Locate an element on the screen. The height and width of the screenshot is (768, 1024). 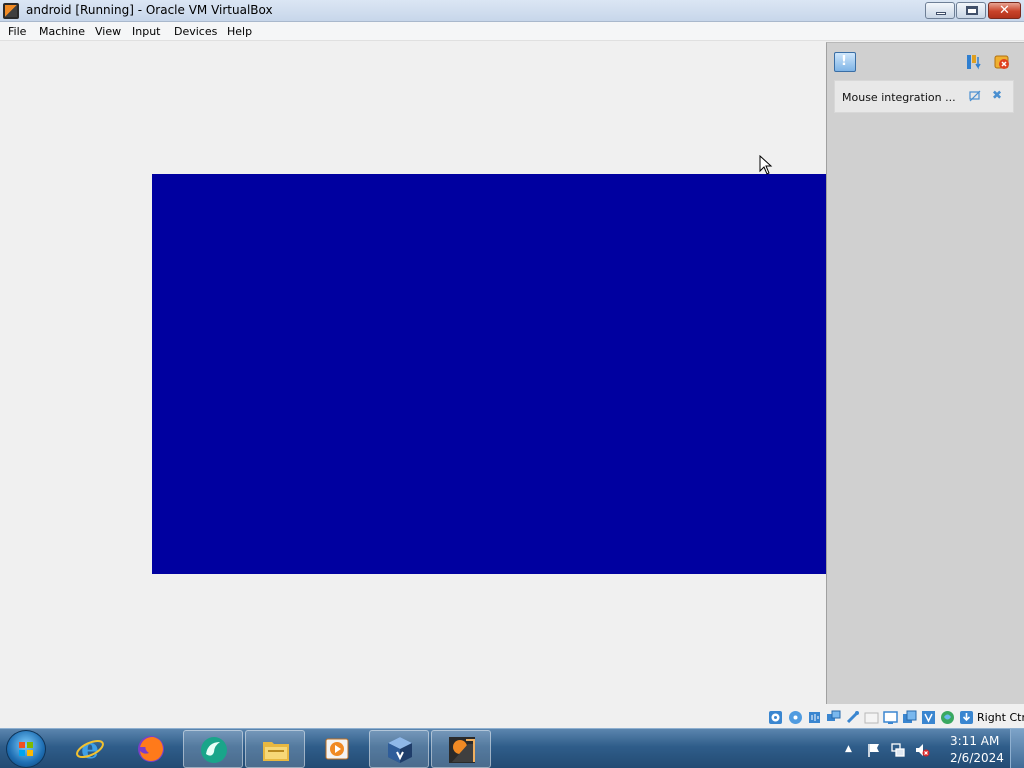
mouse-integration-icon is located at coordinates (947, 717).